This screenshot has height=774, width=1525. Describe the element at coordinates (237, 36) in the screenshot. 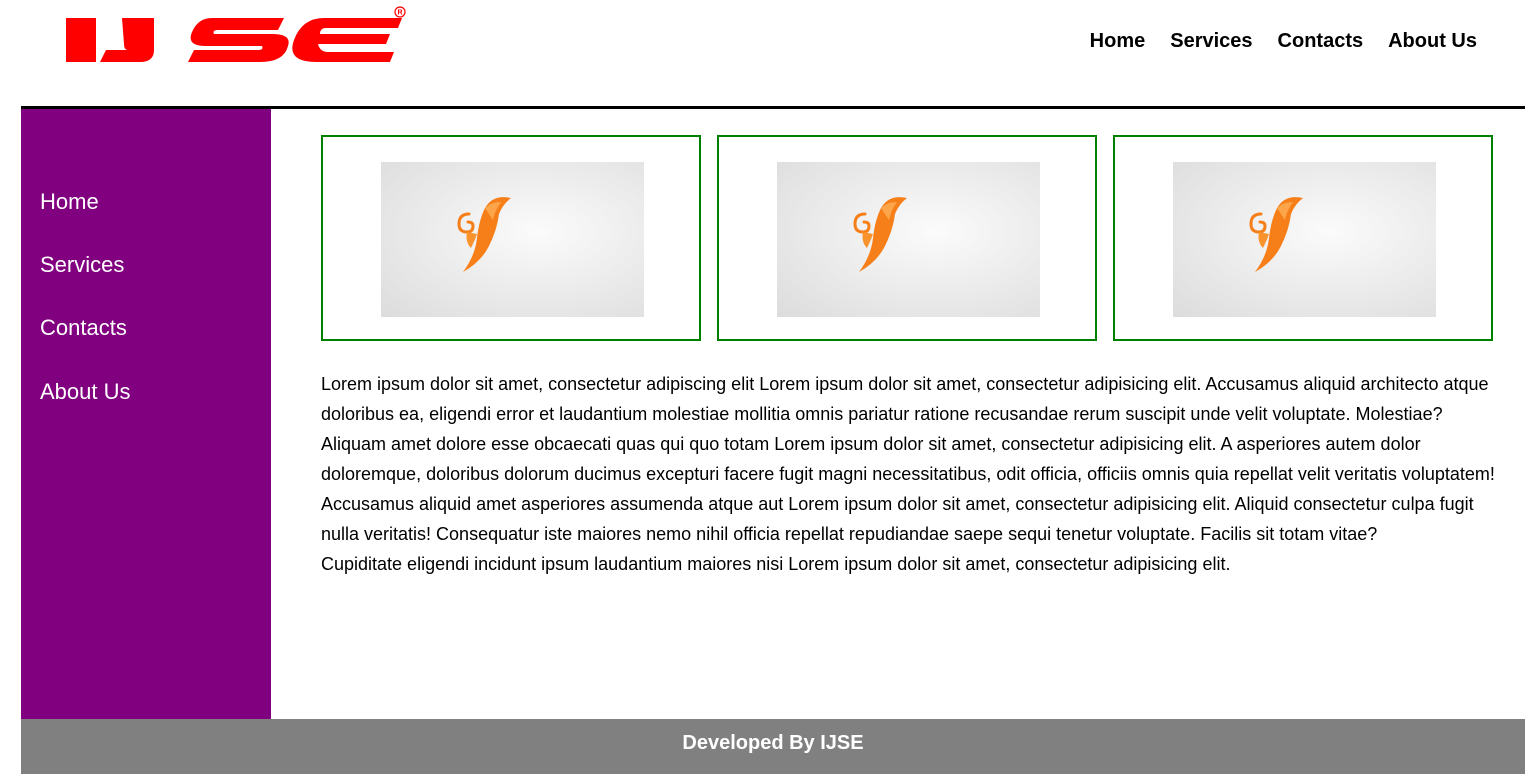

I see `ijse-logo: R` at that location.